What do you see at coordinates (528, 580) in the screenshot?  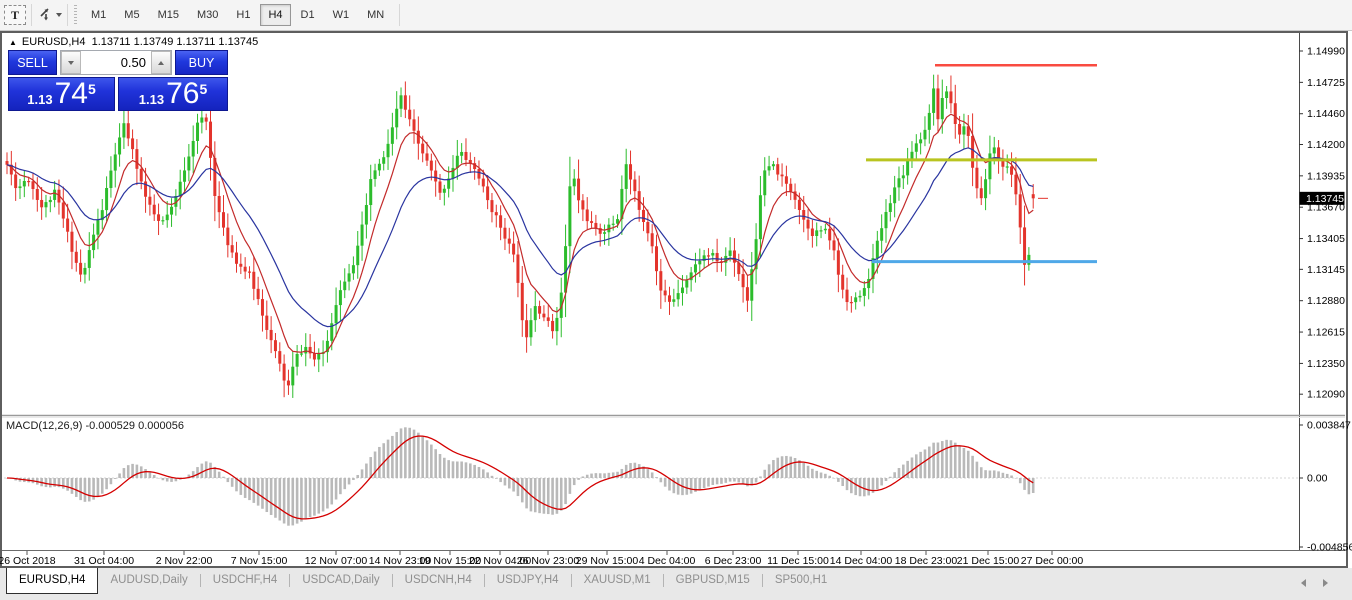 I see `tab-usdjpy-h4: USDJPY,H4` at bounding box center [528, 580].